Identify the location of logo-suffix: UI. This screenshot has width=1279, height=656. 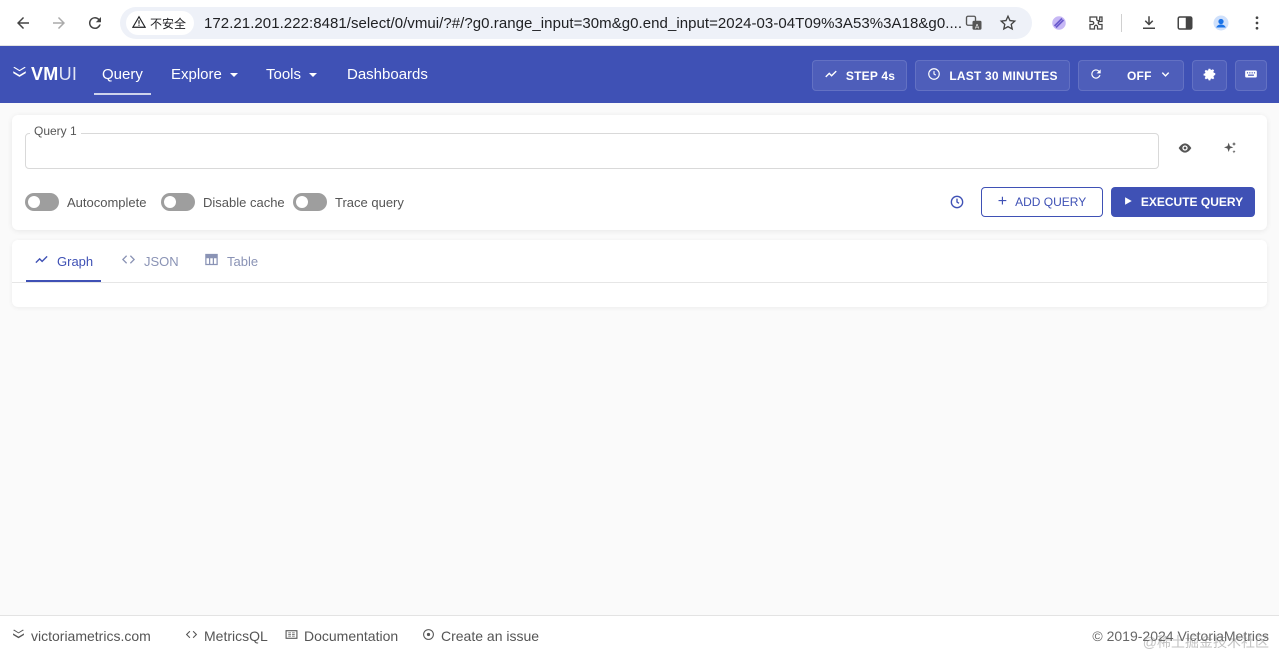
(68, 74).